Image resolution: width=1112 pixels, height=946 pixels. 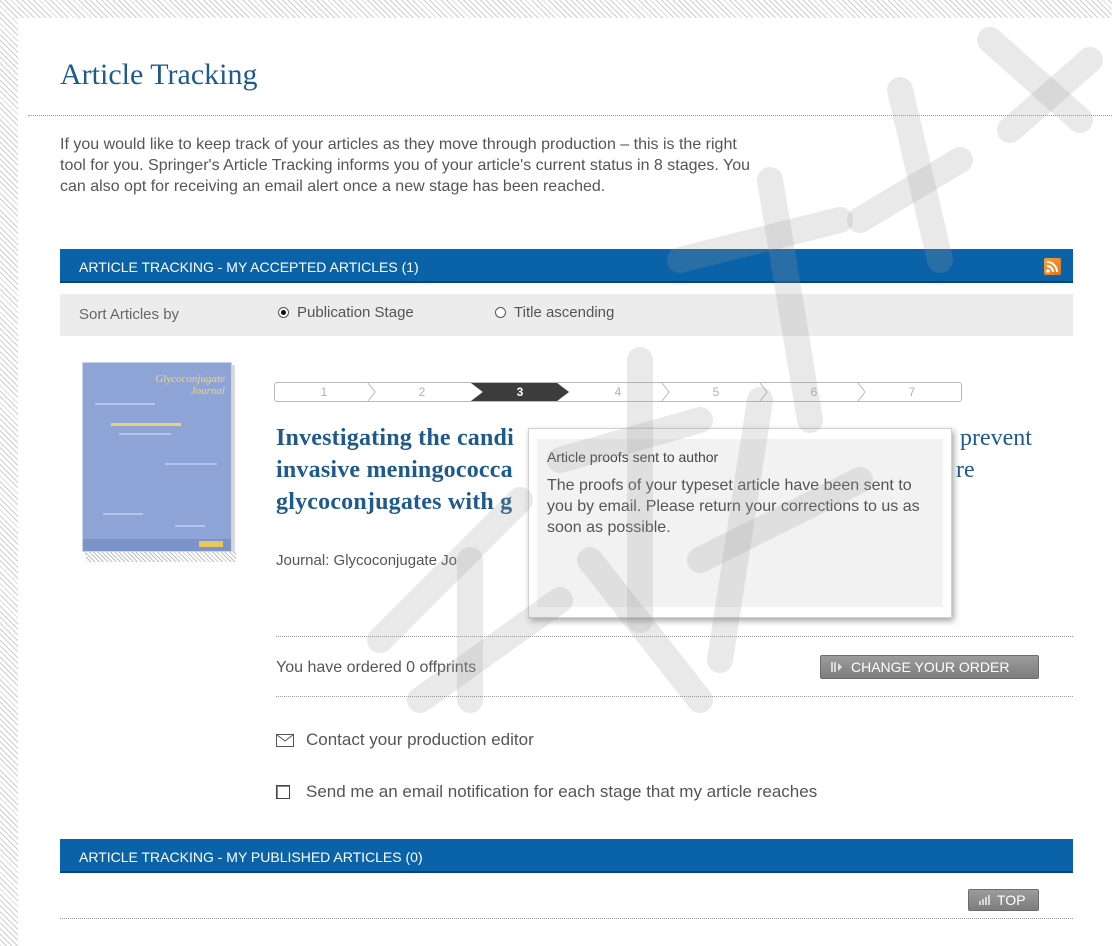 I want to click on stage-step-4: 4, so click(x=619, y=392).